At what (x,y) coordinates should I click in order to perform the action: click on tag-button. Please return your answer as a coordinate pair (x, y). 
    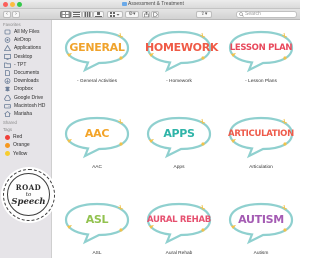
    Looking at the image, I should click on (155, 14).